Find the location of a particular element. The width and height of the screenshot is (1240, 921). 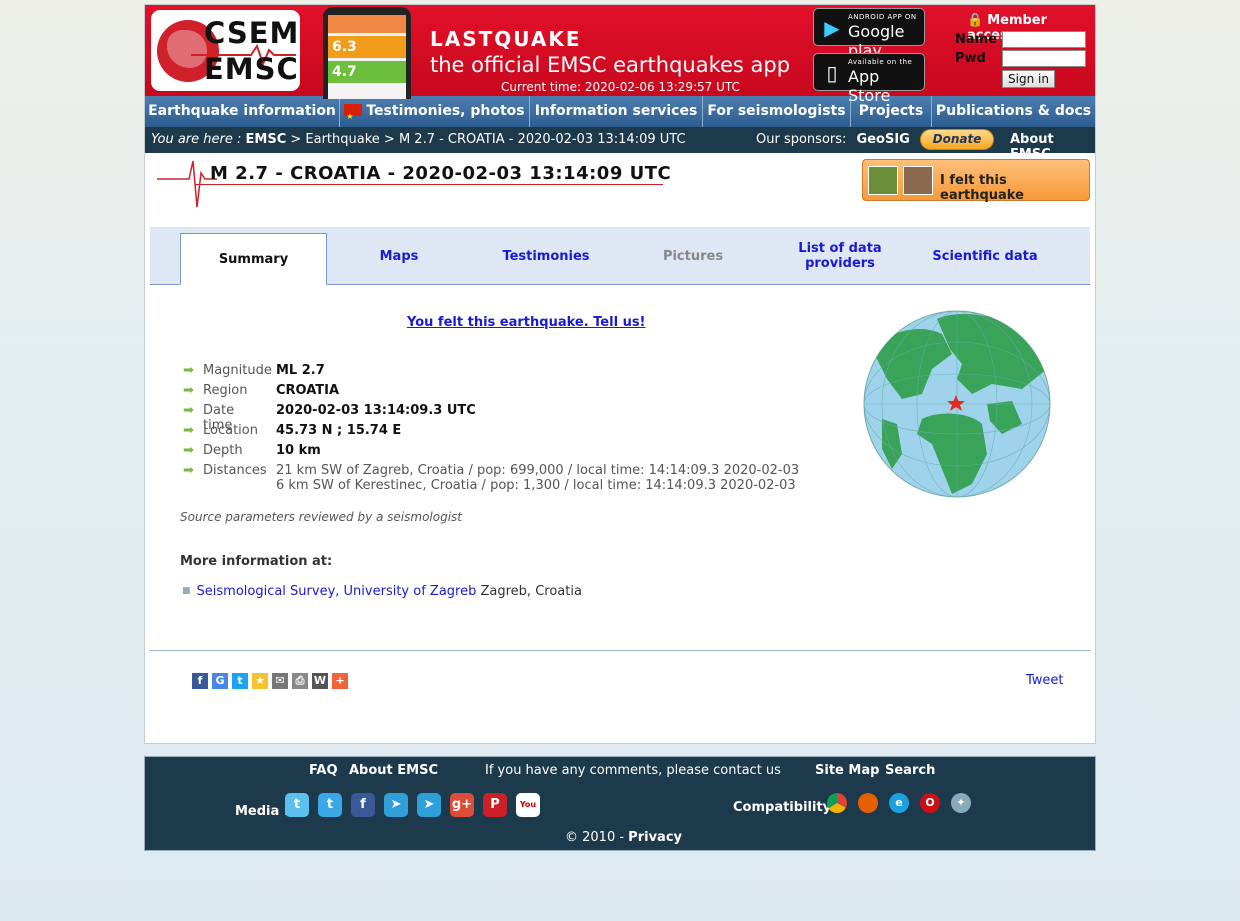

logo-csem-text: CSEM is located at coordinates (252, 33).